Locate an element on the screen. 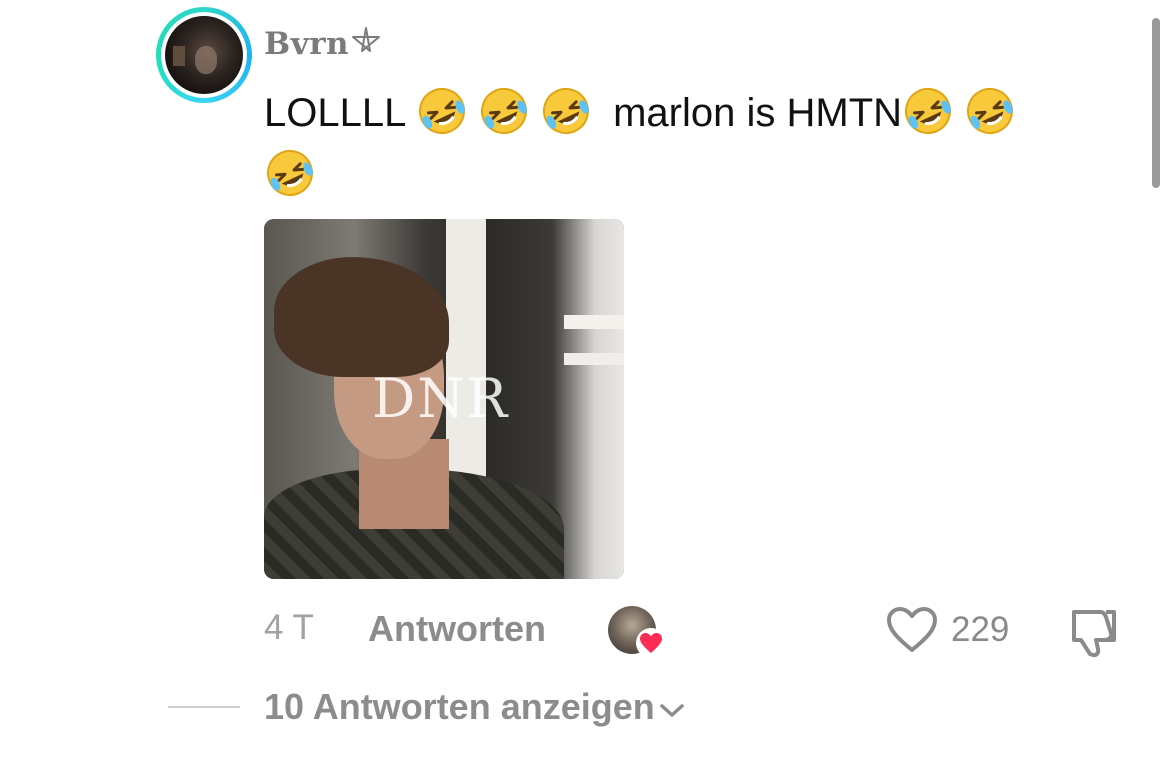  username-text: Bvrn is located at coordinates (307, 44).